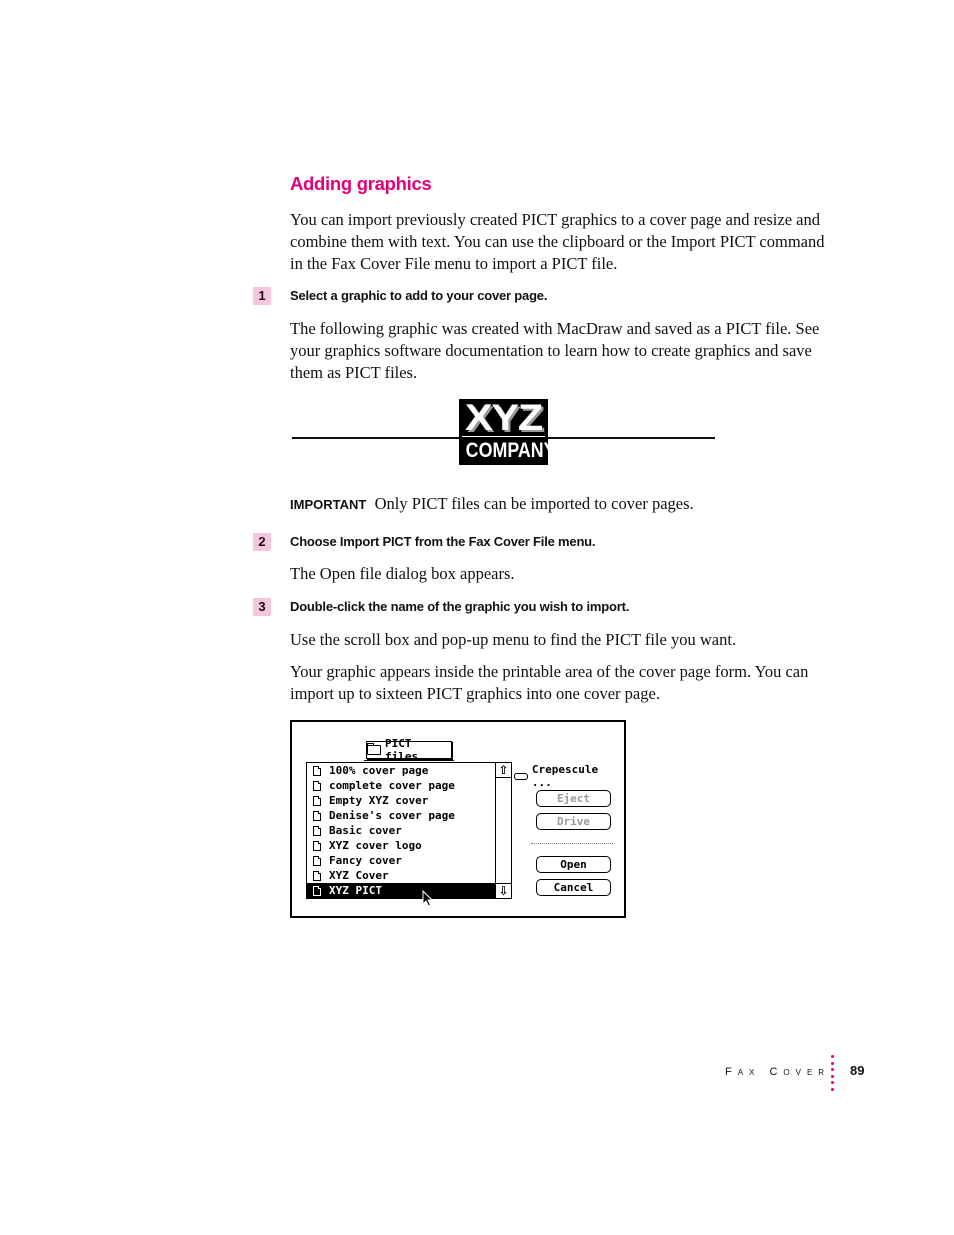 This screenshot has height=1235, width=954. I want to click on step-number-badge: 3, so click(262, 607).